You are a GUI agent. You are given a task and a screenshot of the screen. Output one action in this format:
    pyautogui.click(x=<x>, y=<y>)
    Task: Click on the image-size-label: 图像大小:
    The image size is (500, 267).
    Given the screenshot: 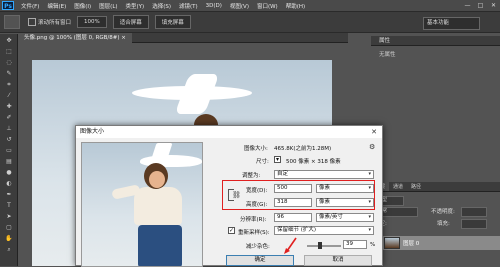 What is the action you would take?
    pyautogui.click(x=256, y=149)
    